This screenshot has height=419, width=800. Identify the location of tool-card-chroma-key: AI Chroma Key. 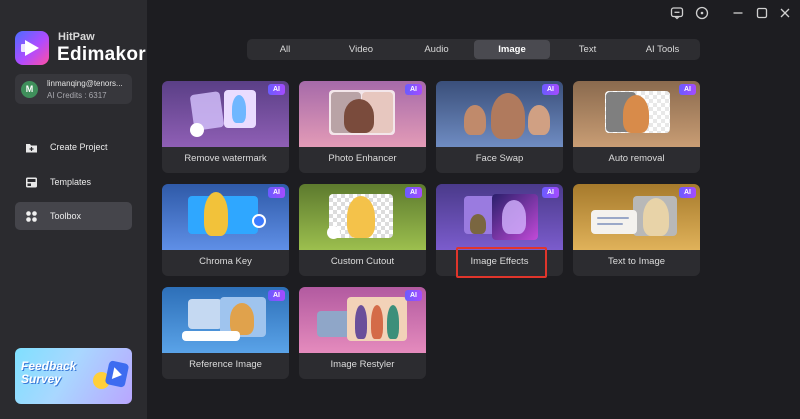
(225, 230).